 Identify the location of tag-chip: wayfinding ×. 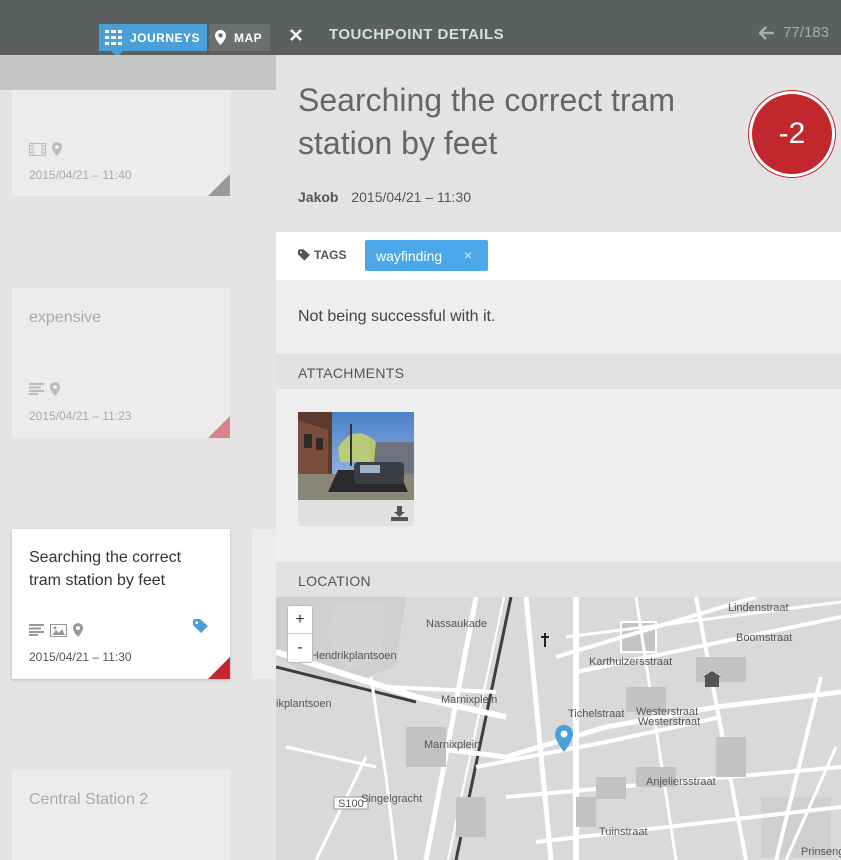
(426, 255).